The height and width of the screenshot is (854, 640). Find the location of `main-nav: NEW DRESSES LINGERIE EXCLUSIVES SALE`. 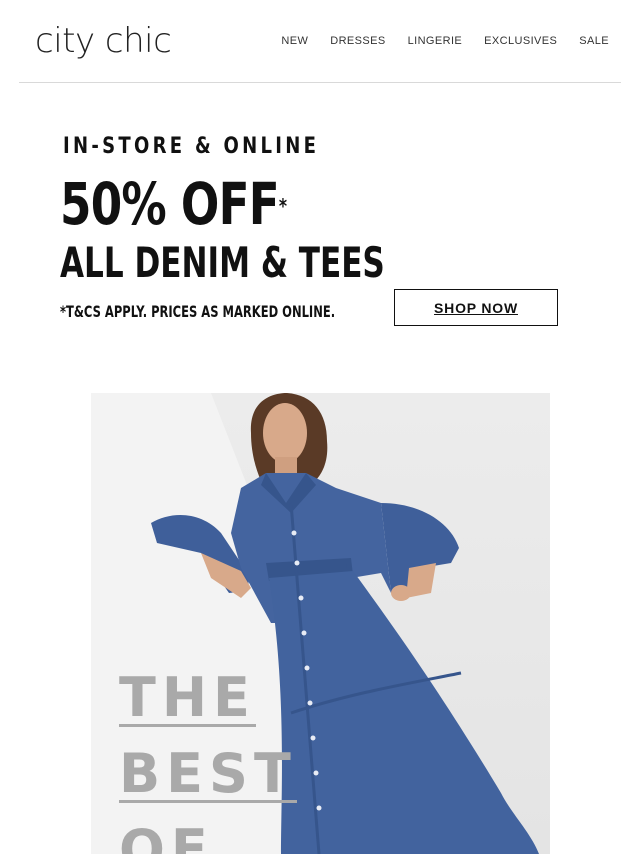

main-nav: NEW DRESSES LINGERIE EXCLUSIVES SALE is located at coordinates (445, 41).